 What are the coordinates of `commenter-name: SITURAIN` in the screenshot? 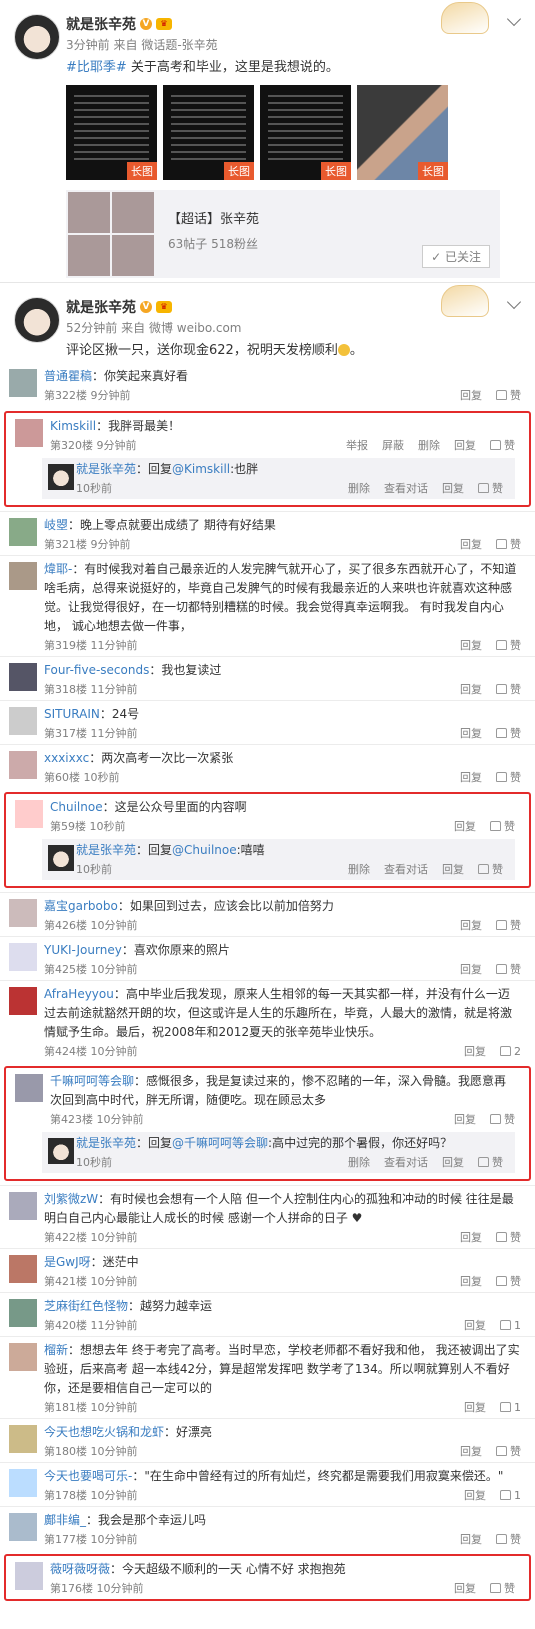 It's located at (72, 714).